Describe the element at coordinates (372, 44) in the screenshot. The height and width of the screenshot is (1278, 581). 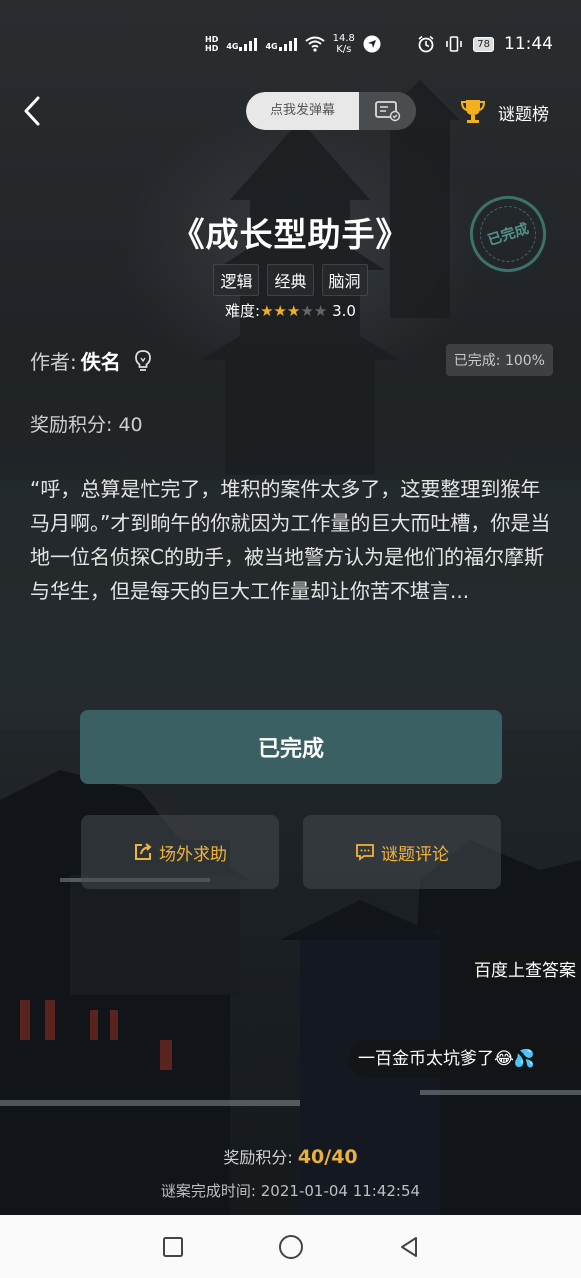
I see `location-arrow-icon` at that location.